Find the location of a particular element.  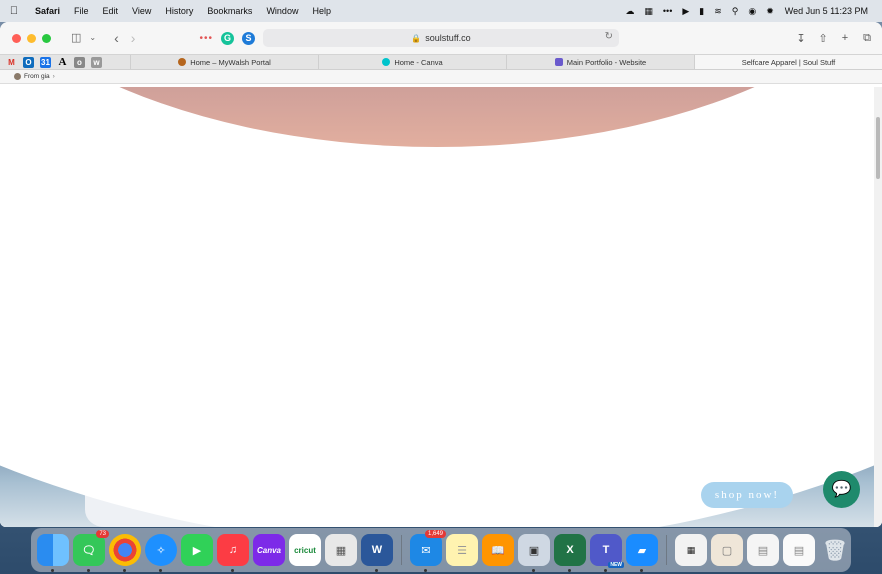

favorites-bar: From gia › is located at coordinates (441, 77).